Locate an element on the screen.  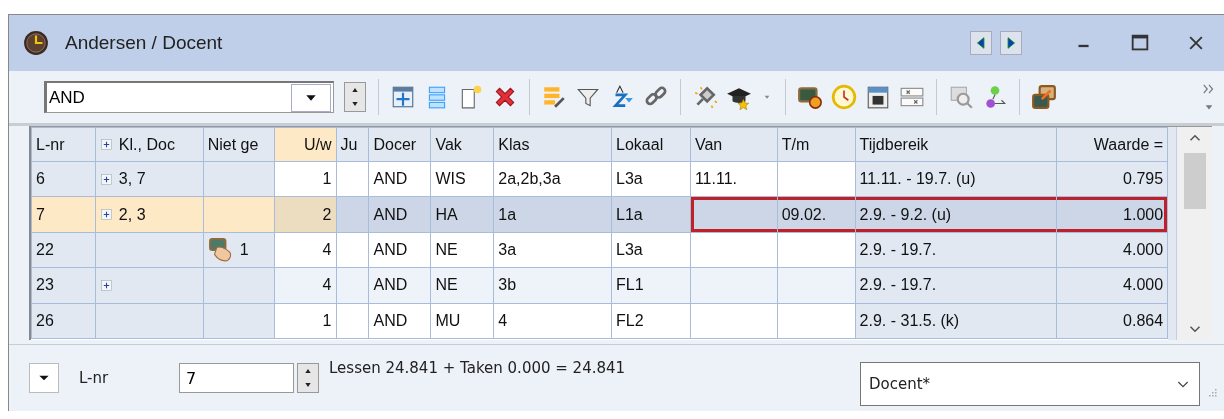
table-cell: 0.795 is located at coordinates (1112, 179).